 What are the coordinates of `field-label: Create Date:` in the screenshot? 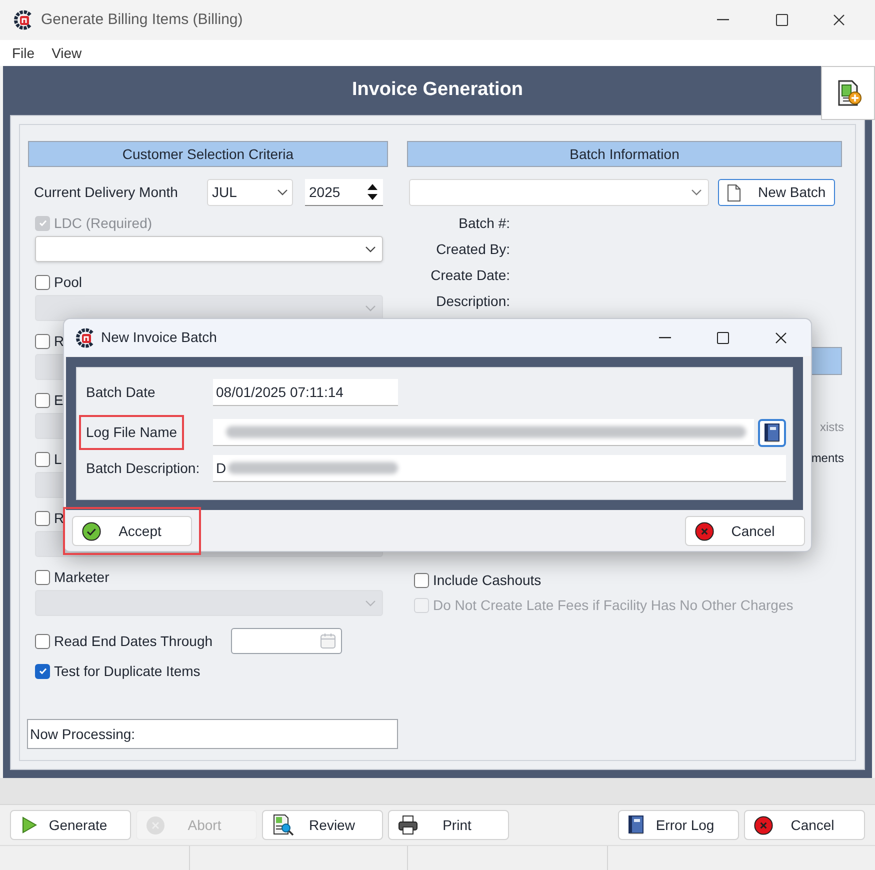 It's located at (470, 275).